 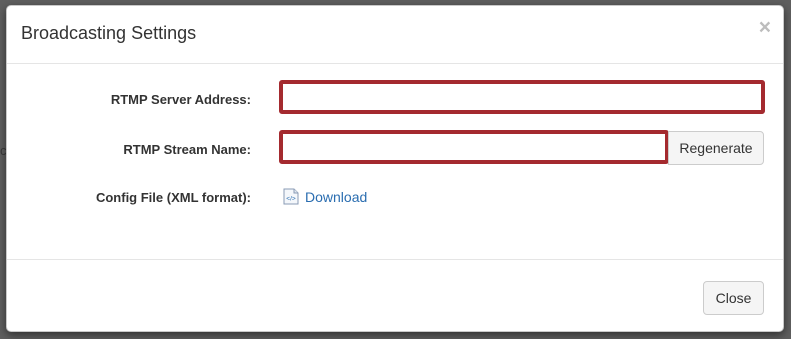 I want to click on rtmp-server-label: RTMP Server Address:, so click(x=180, y=99).